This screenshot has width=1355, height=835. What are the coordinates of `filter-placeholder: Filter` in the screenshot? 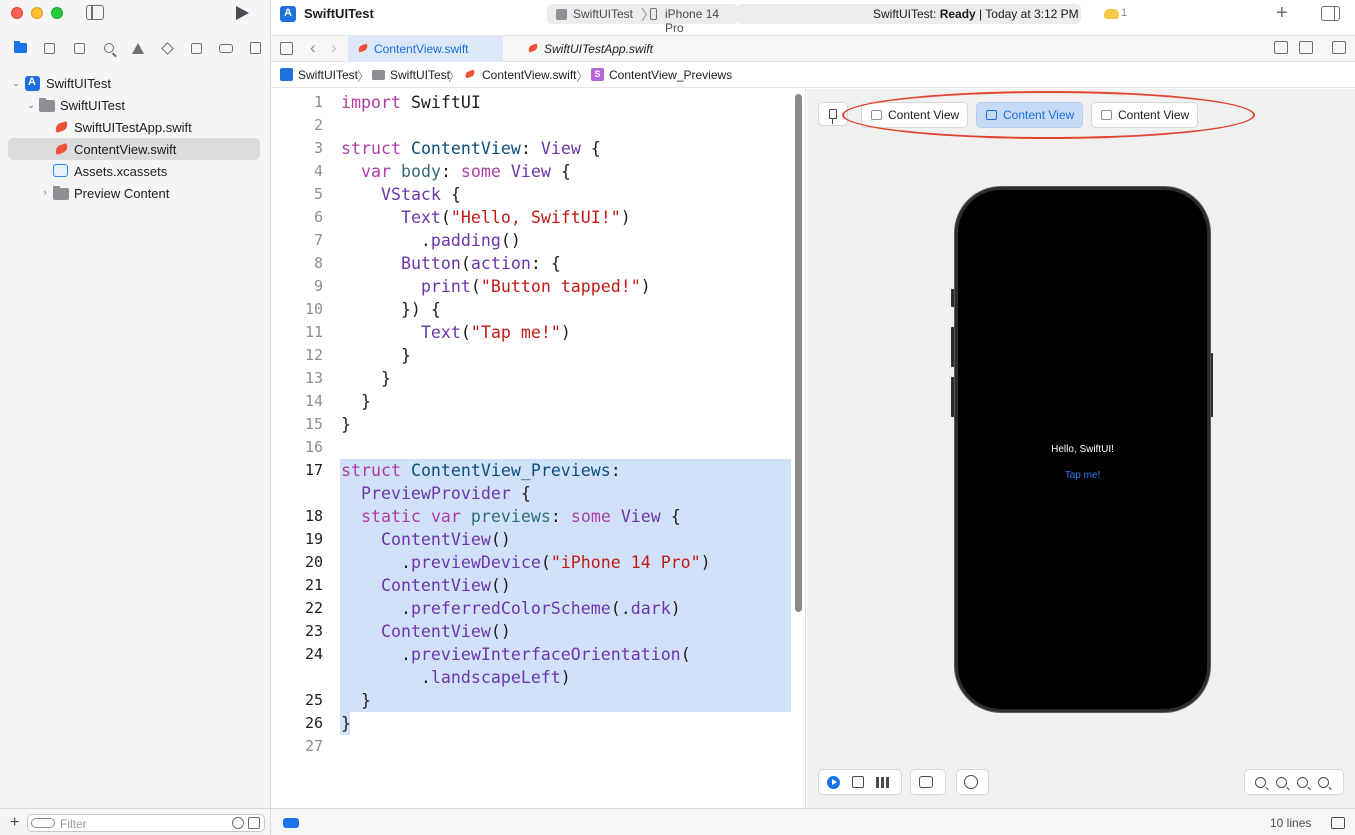 It's located at (73, 824).